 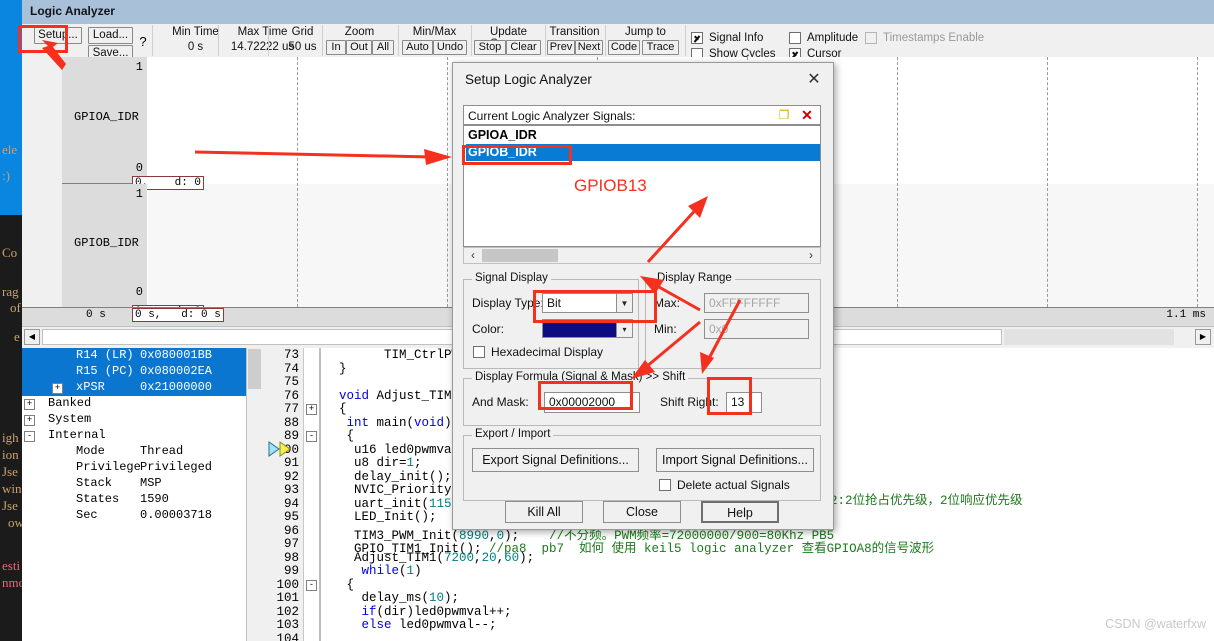 I want to click on register-row: + Banked, so click(x=142, y=404).